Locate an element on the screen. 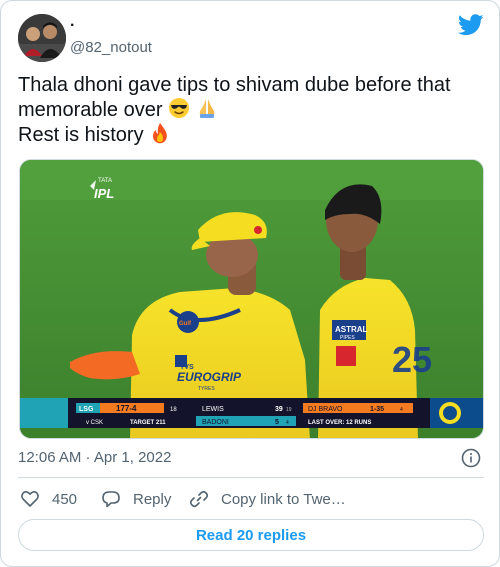 The image size is (500, 567). reply-icon is located at coordinates (111, 499).